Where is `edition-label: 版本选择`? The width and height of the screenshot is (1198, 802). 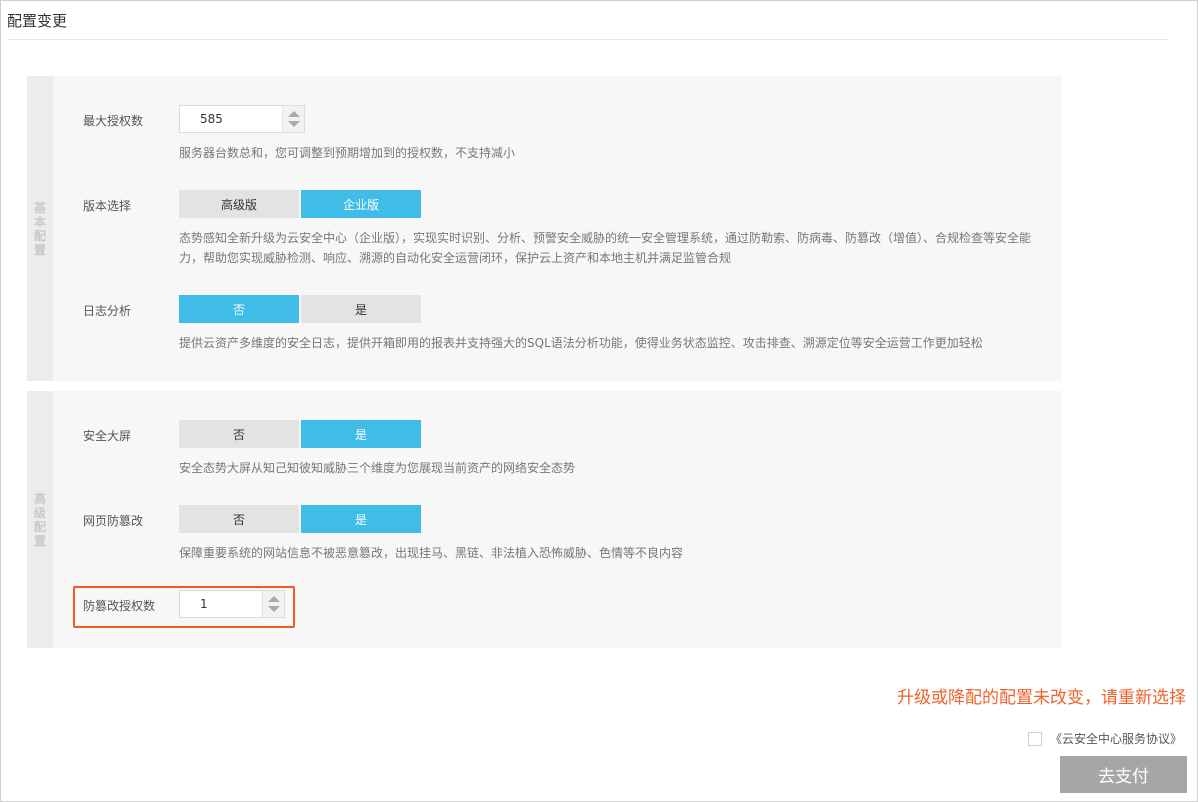
edition-label: 版本选择 is located at coordinates (107, 206).